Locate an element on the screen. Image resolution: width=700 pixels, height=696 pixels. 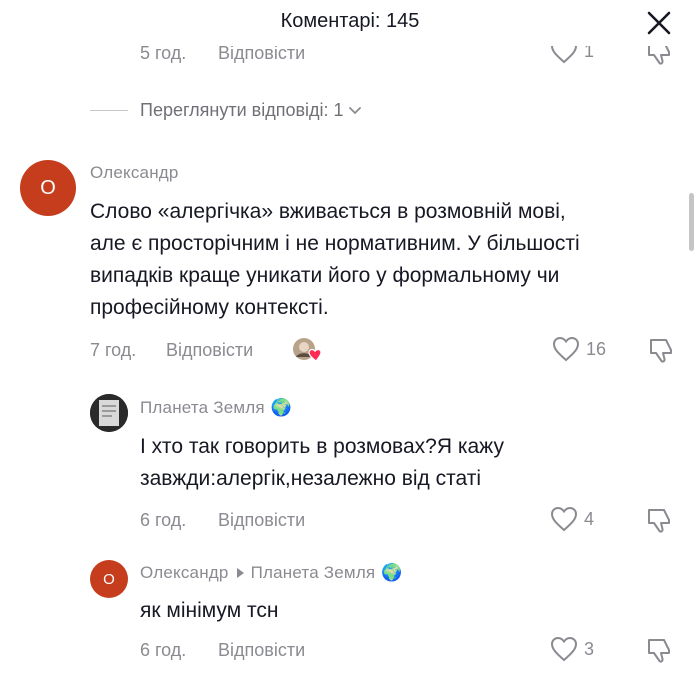
author-name: Планета Земля is located at coordinates (202, 407).